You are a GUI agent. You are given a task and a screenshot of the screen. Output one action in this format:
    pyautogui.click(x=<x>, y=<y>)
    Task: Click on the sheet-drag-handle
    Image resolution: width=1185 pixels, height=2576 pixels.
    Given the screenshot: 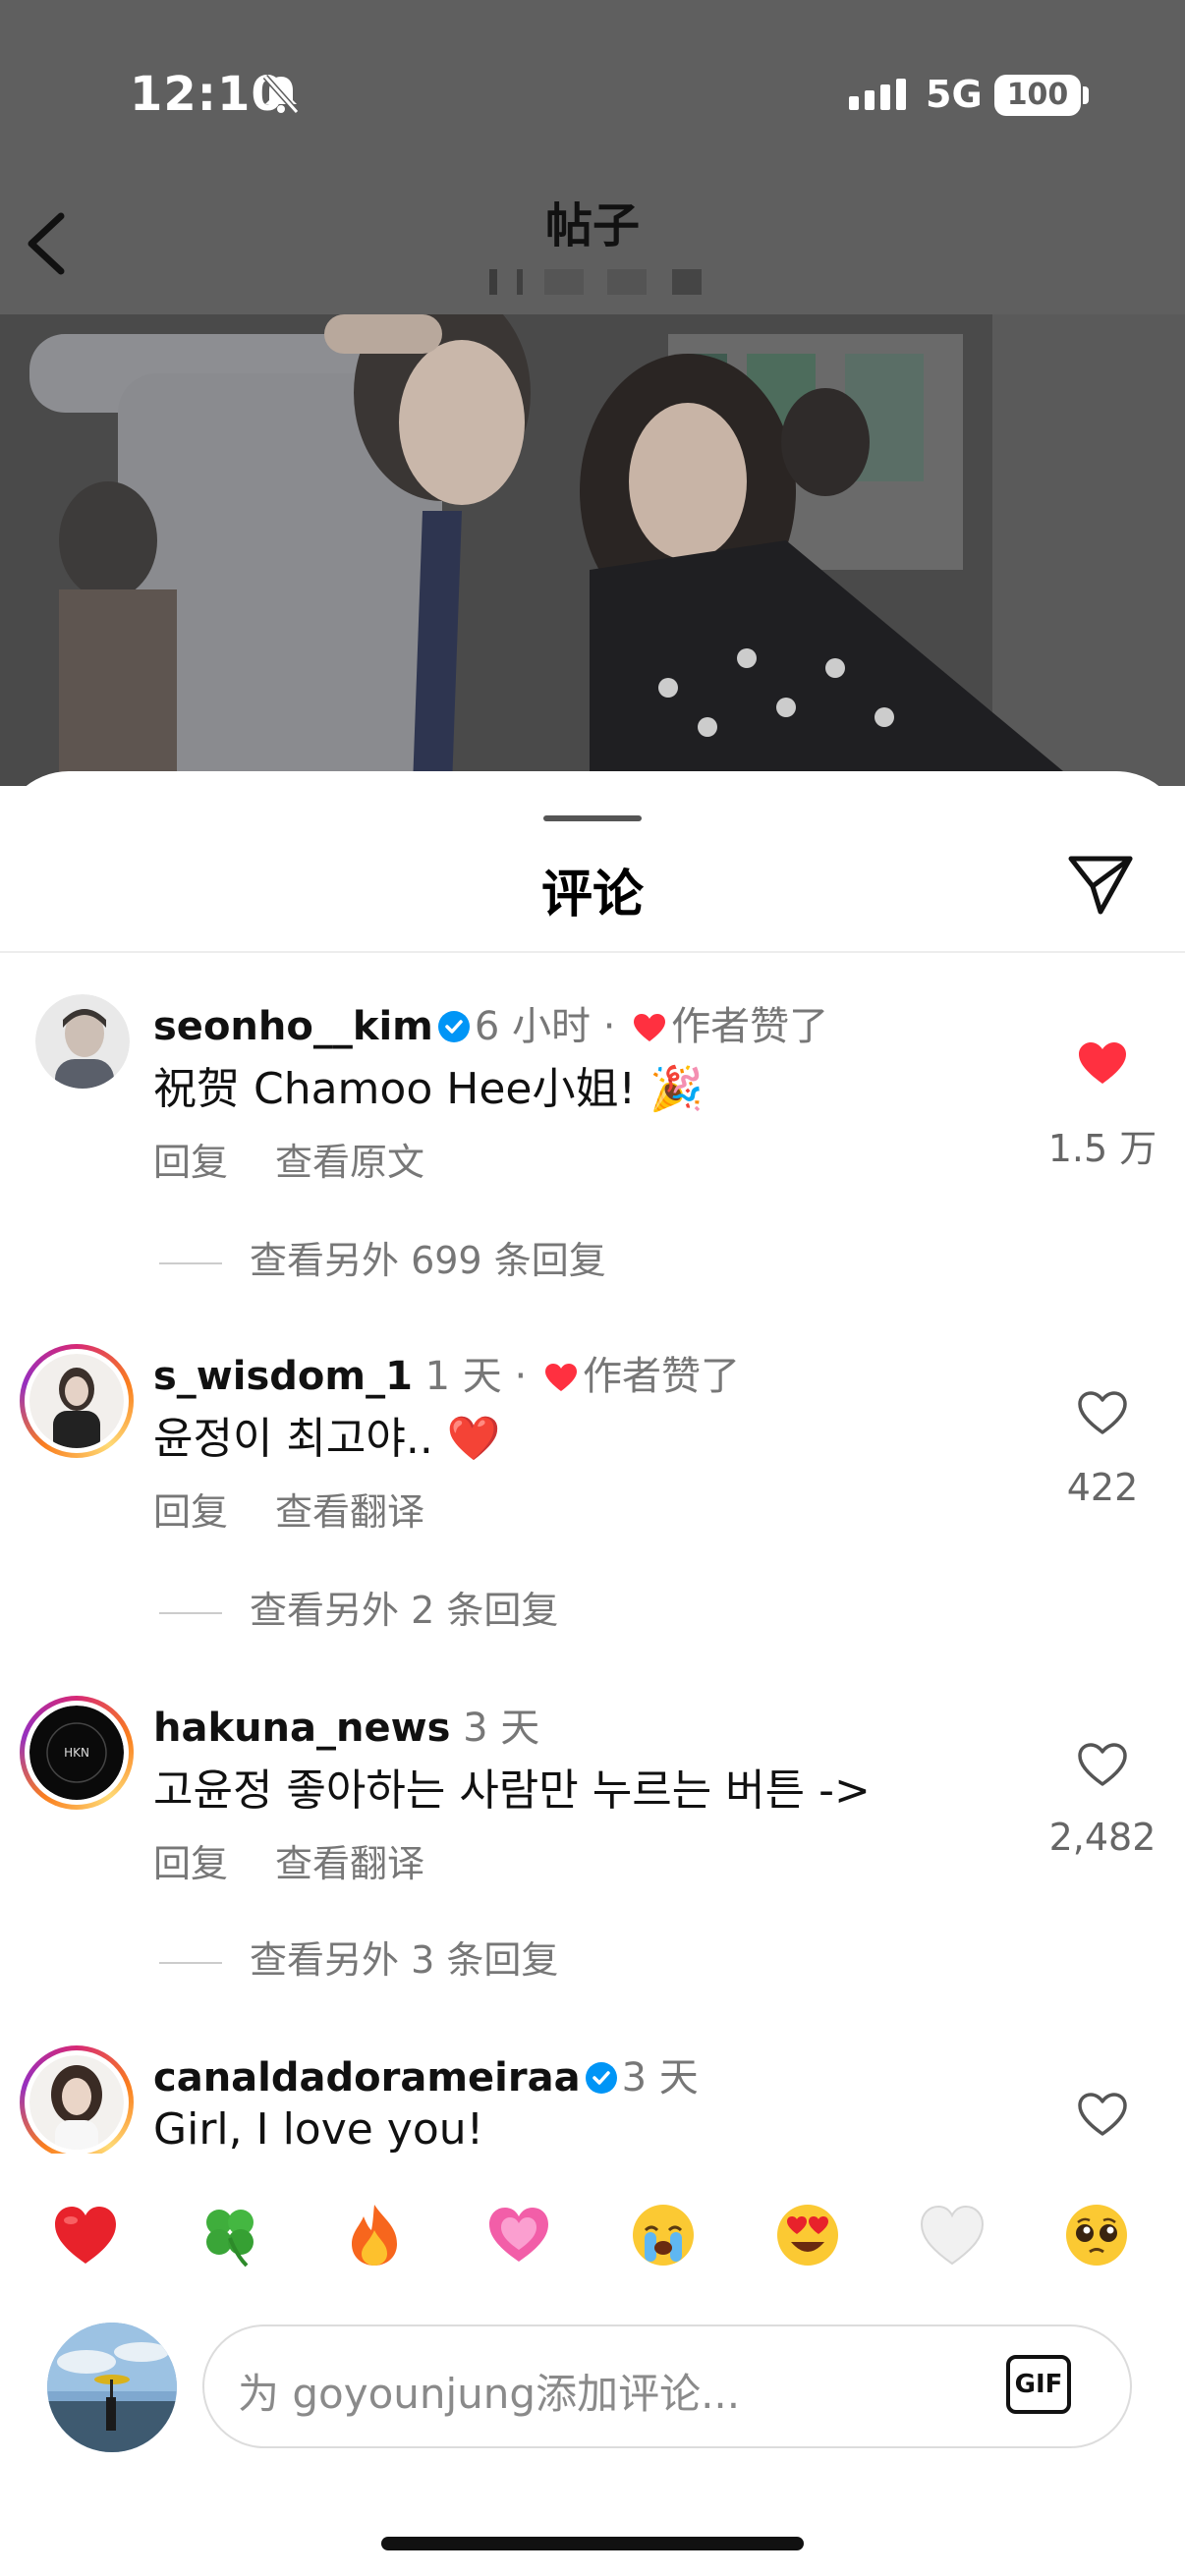 What is the action you would take?
    pyautogui.click(x=592, y=818)
    